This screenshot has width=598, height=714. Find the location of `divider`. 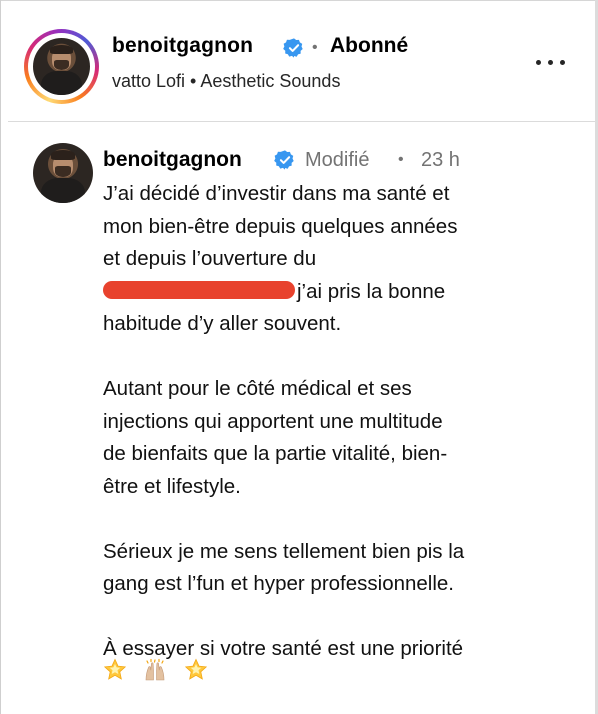

divider is located at coordinates (301, 121).